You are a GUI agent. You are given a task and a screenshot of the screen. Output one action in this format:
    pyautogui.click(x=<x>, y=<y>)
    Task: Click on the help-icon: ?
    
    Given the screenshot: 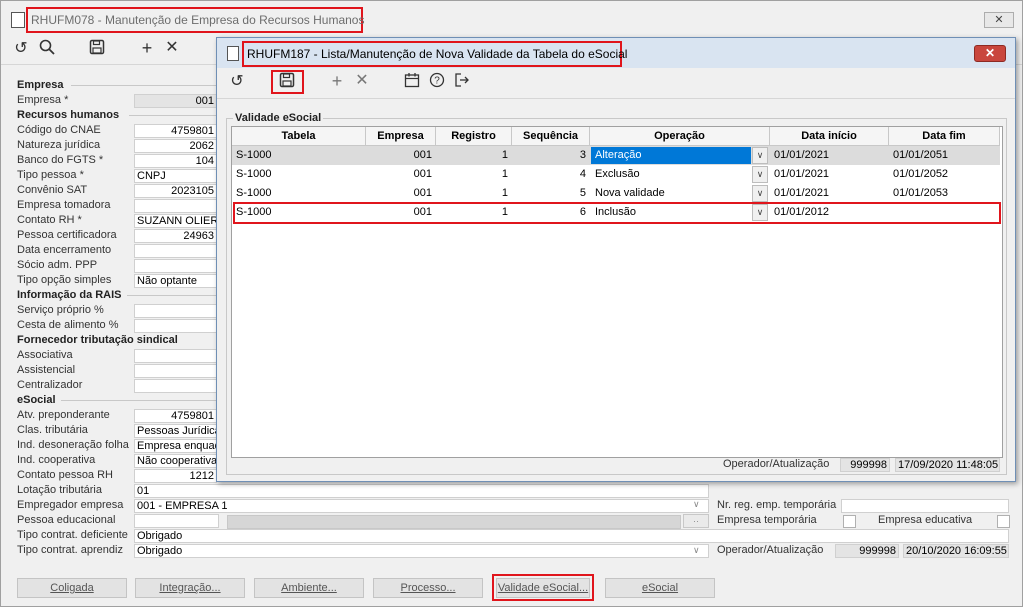 What is the action you would take?
    pyautogui.click(x=437, y=82)
    